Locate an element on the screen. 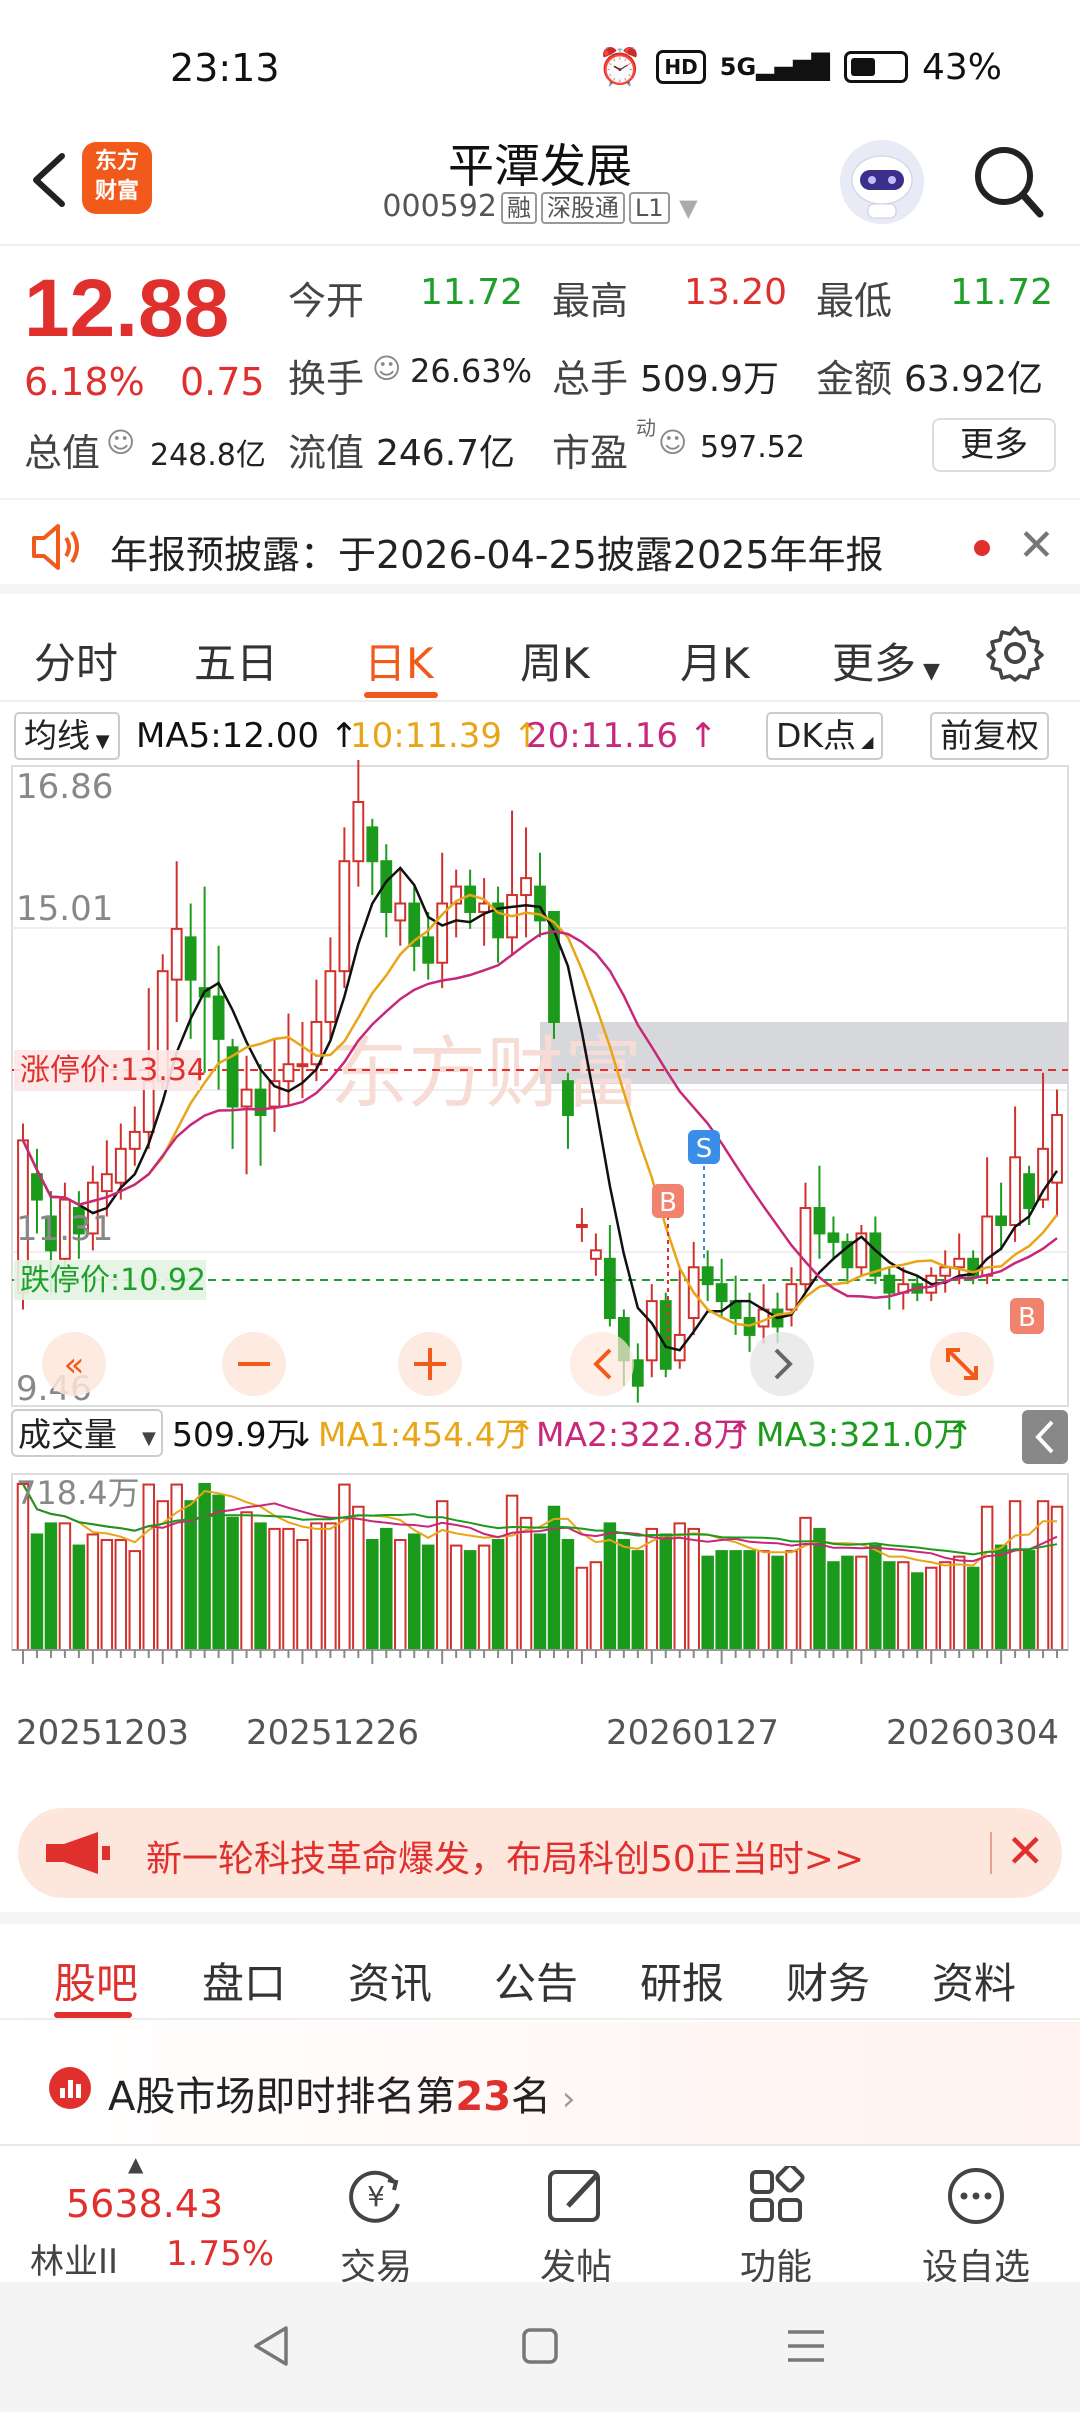 Image resolution: width=1080 pixels, height=2412 pixels. hd-icon: HD is located at coordinates (681, 67).